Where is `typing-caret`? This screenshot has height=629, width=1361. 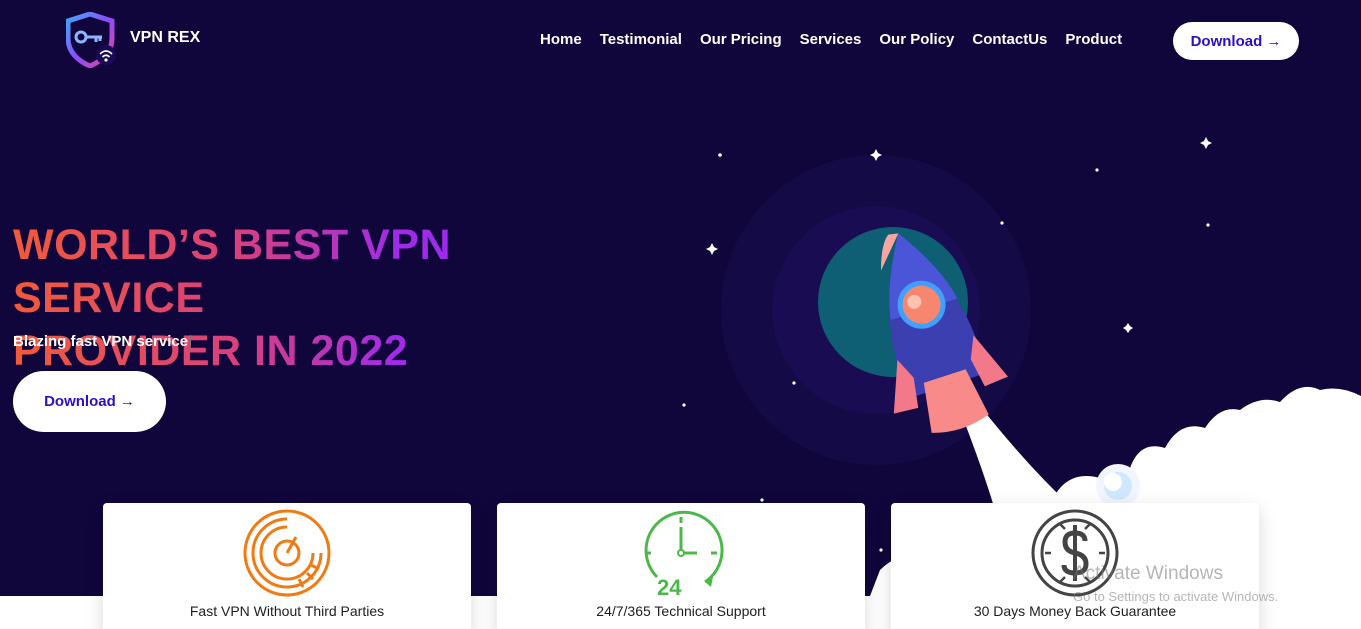
typing-caret is located at coordinates (191, 342).